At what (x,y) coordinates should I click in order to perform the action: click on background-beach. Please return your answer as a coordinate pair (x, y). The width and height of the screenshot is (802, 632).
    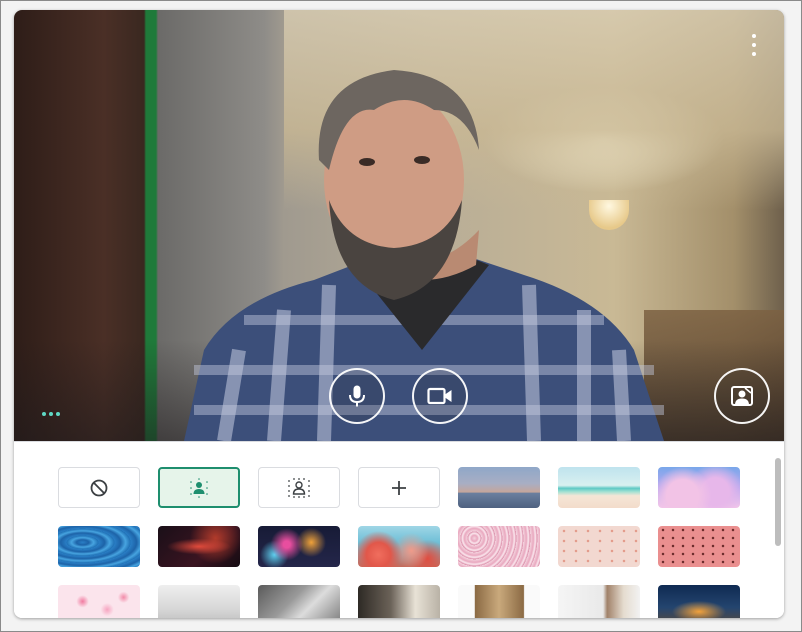
    Looking at the image, I should click on (599, 487).